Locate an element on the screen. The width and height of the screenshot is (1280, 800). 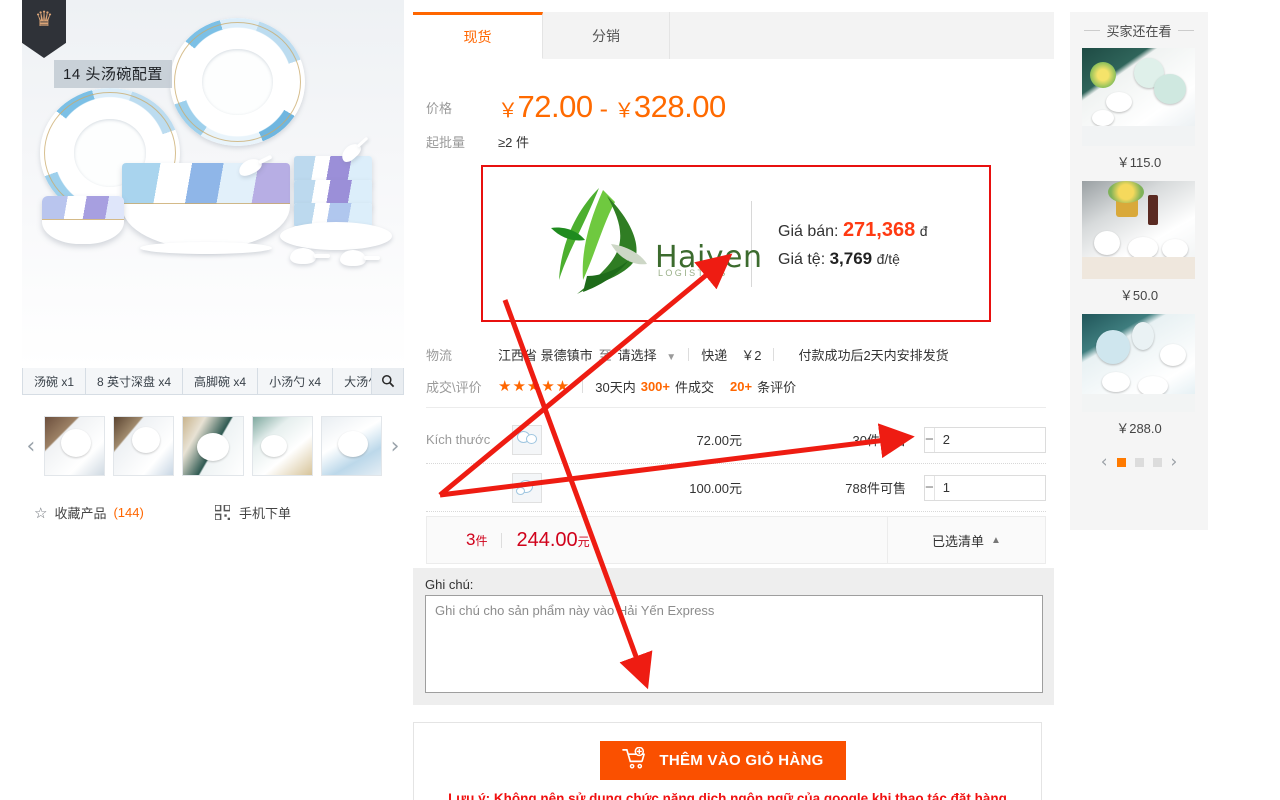
price-label: 价格 is located at coordinates (439, 108).